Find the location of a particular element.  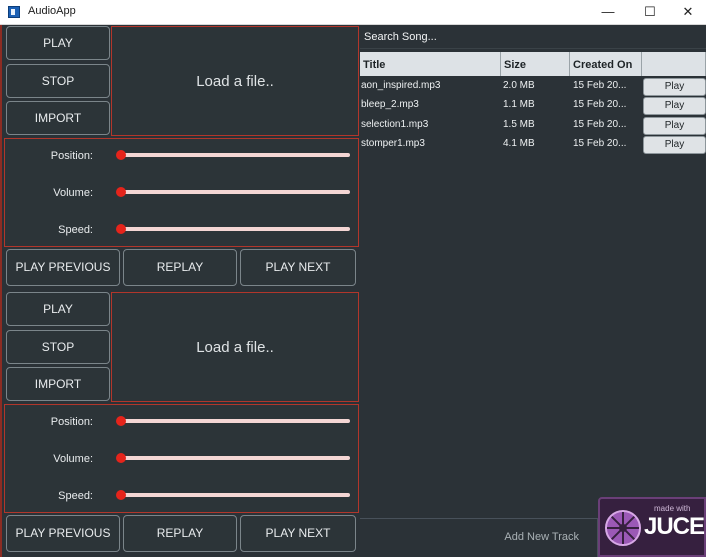

deck1-import-button: IMPORT is located at coordinates (58, 118).